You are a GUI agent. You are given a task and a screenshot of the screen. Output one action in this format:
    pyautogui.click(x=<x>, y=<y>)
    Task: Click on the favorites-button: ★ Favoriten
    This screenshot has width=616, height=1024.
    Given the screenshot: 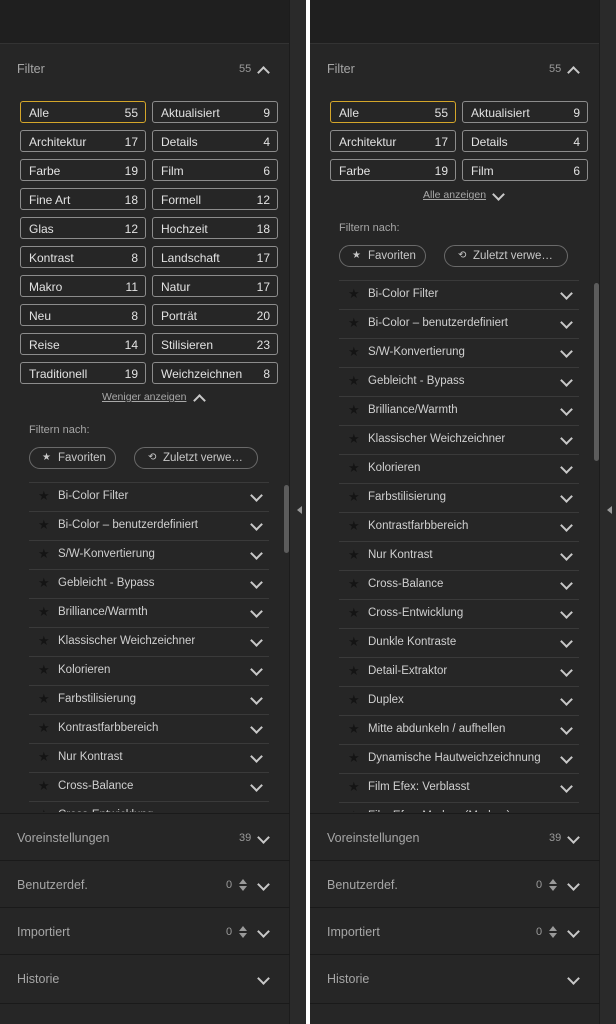 What is the action you would take?
    pyautogui.click(x=72, y=458)
    